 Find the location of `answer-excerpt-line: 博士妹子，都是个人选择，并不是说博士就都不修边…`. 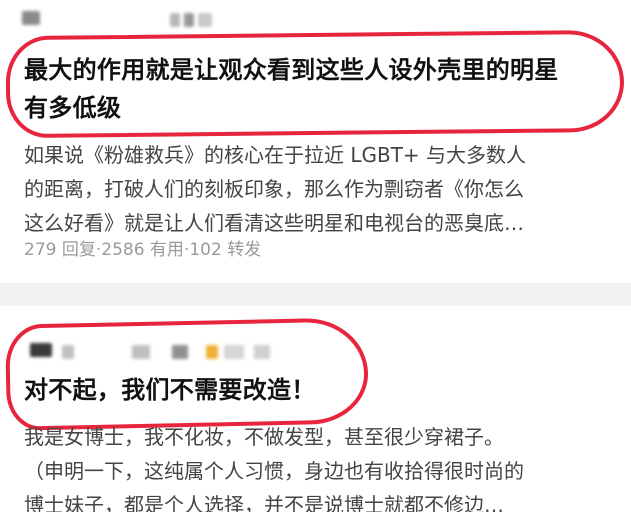

answer-excerpt-line: 博士妹子，都是个人选择，并不是说博士就都不修边… is located at coordinates (264, 500).